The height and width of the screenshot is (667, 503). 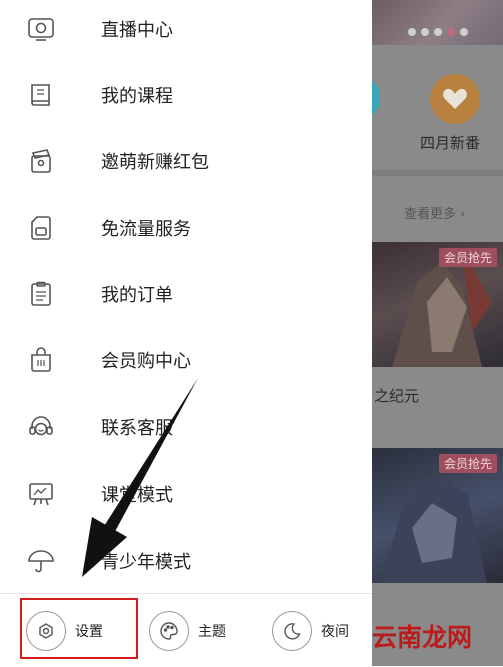 I want to click on moon-icon, so click(x=292, y=631).